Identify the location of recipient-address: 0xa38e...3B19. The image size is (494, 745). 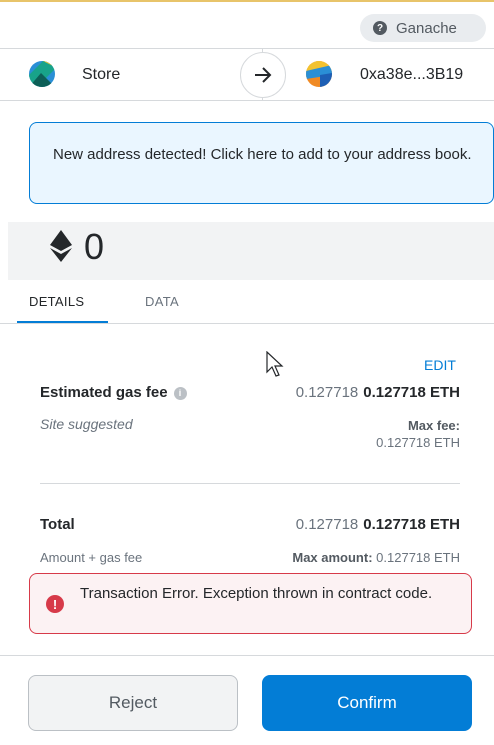
(412, 74).